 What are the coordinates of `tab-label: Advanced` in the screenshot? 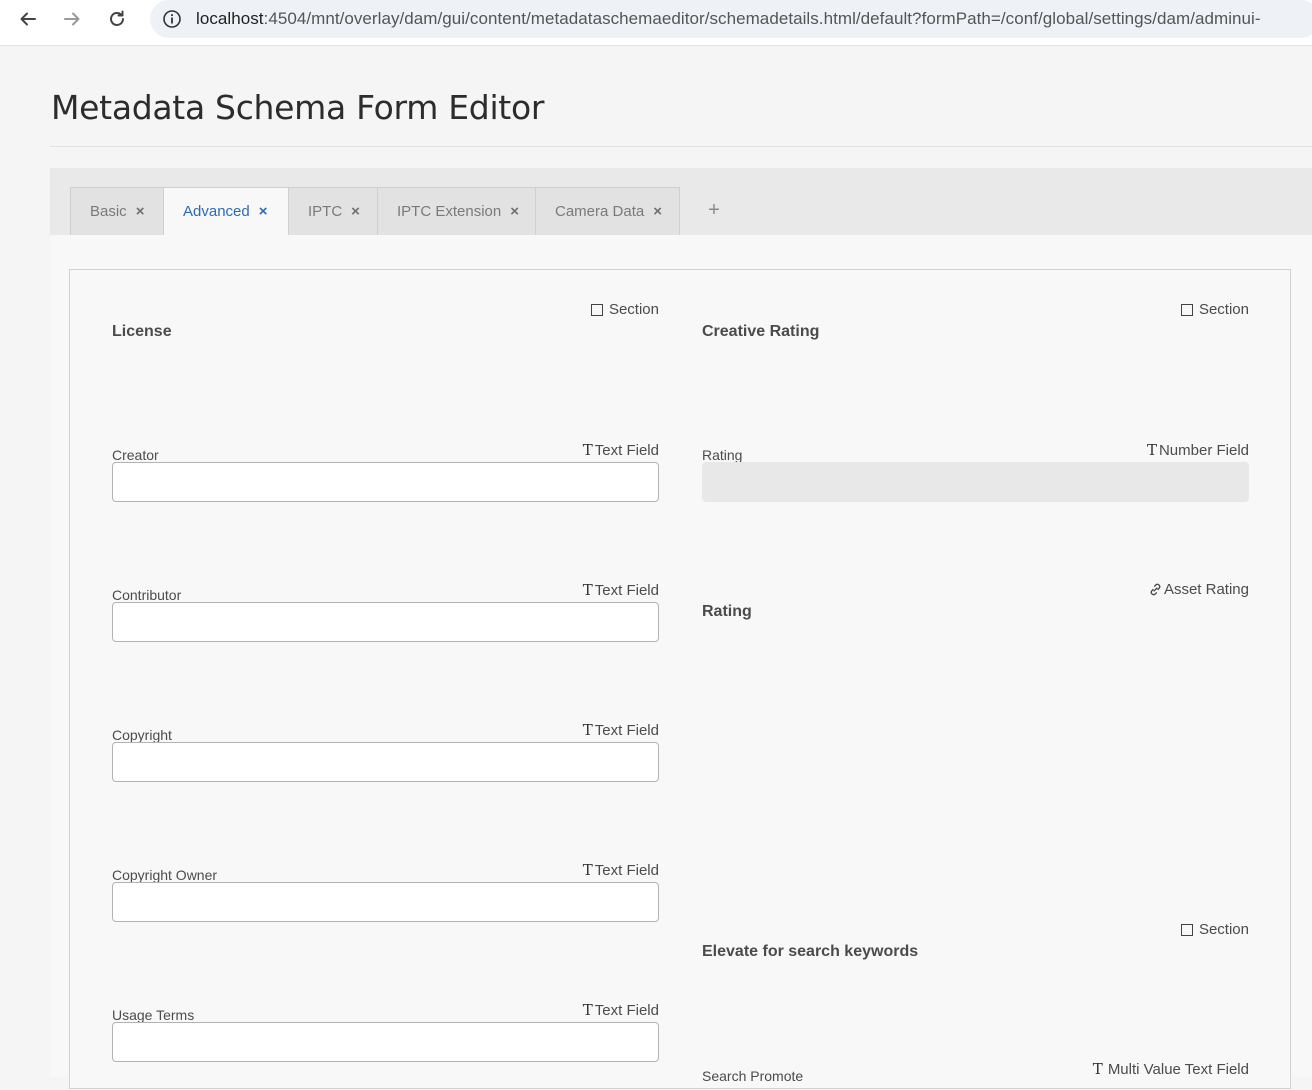 It's located at (216, 211).